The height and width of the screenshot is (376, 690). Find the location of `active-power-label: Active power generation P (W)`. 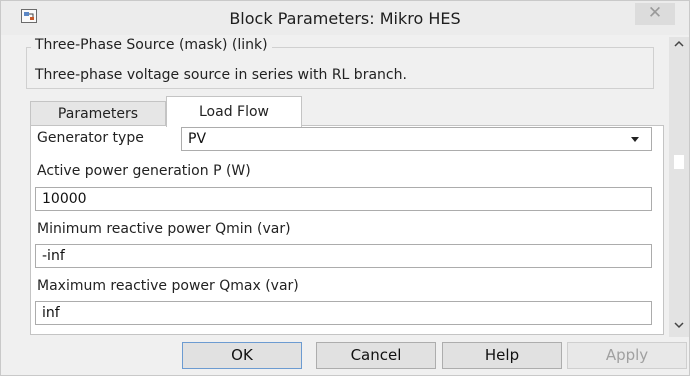

active-power-label: Active power generation P (W) is located at coordinates (144, 171).